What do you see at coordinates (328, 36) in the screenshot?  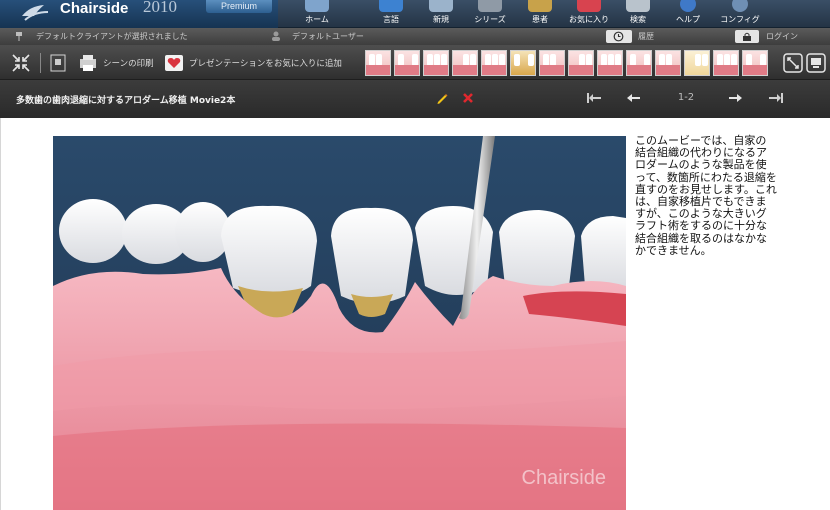 I see `user-name-text: デフォルトユーザー` at bounding box center [328, 36].